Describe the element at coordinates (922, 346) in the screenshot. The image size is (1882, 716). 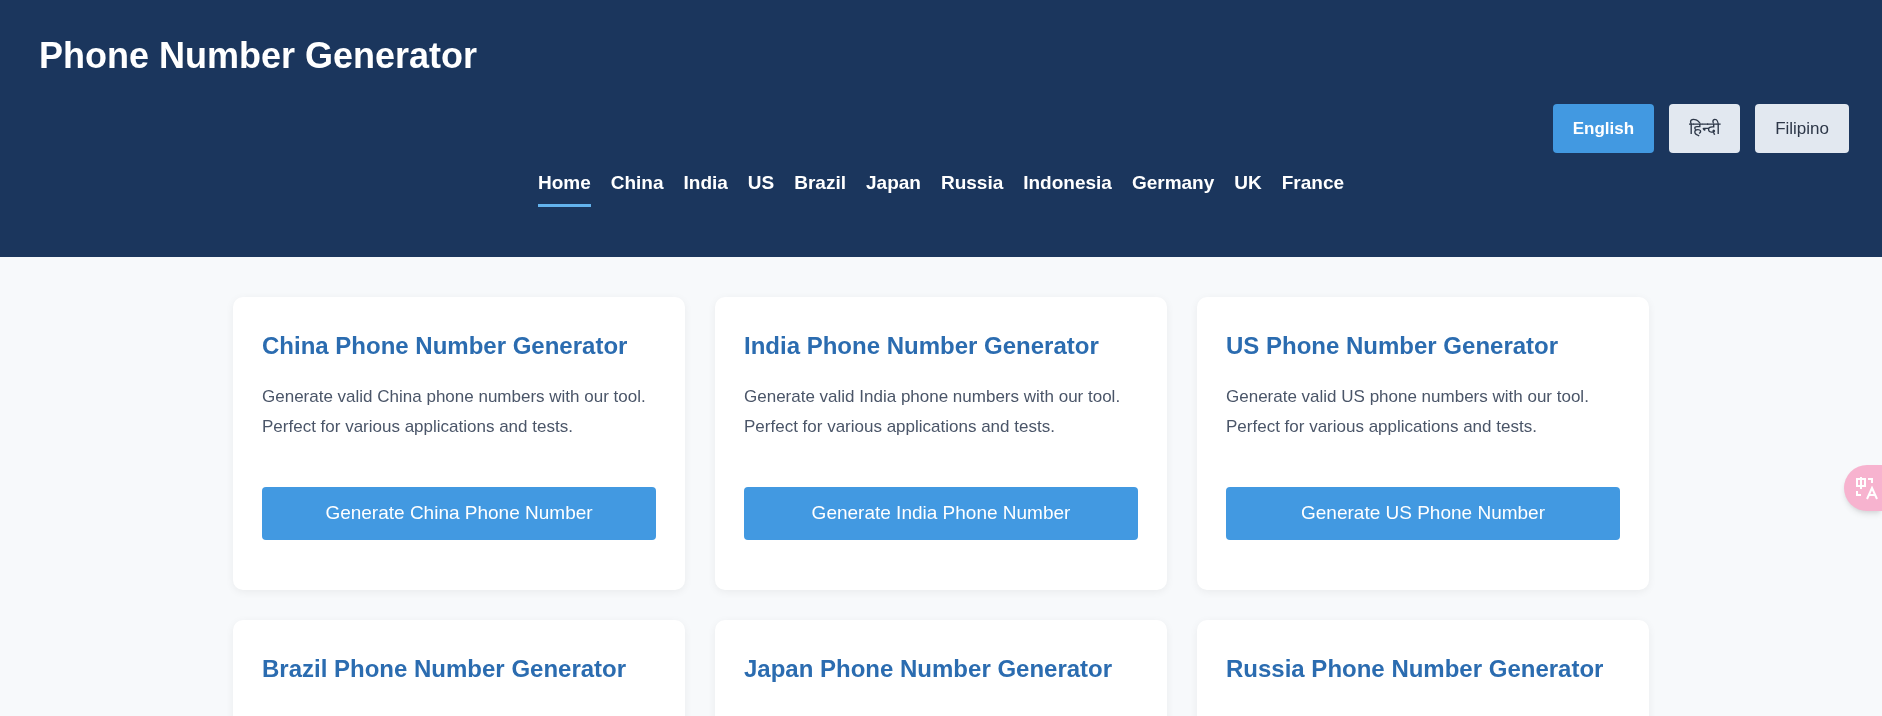
I see `card-title: India Phone Number Generator` at that location.